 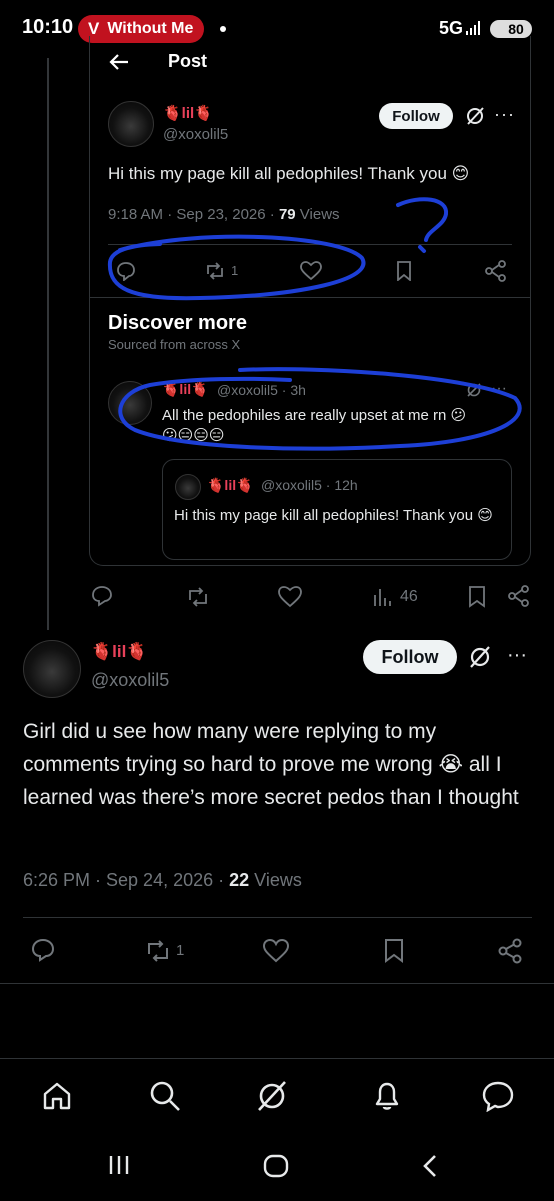 What do you see at coordinates (174, 344) in the screenshot?
I see `discover-subtitle: Sourced from across X` at bounding box center [174, 344].